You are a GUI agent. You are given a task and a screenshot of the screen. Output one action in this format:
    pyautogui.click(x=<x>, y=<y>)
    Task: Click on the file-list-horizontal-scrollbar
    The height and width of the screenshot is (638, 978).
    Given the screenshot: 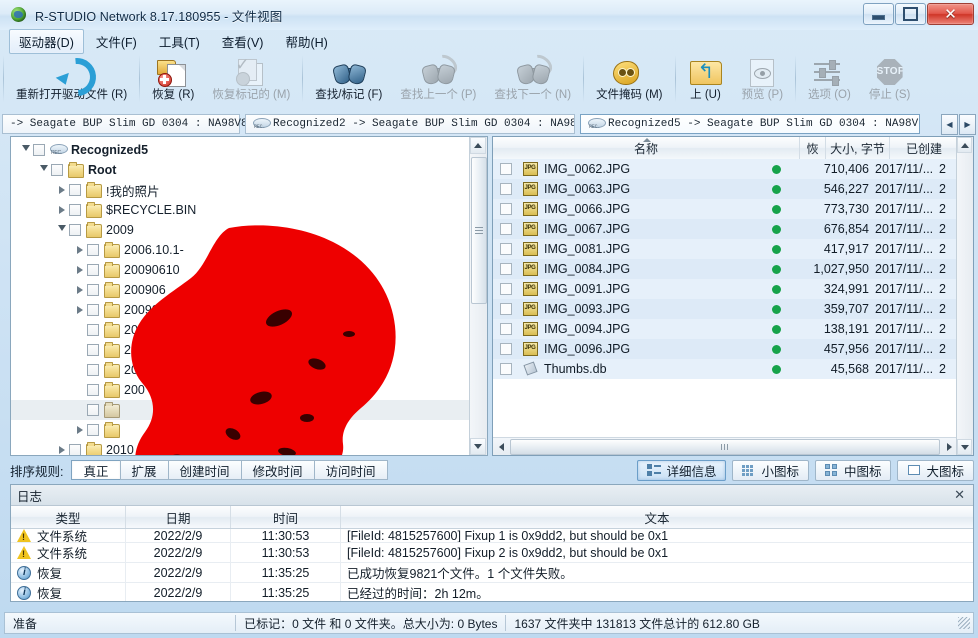 What is the action you would take?
    pyautogui.click(x=725, y=446)
    